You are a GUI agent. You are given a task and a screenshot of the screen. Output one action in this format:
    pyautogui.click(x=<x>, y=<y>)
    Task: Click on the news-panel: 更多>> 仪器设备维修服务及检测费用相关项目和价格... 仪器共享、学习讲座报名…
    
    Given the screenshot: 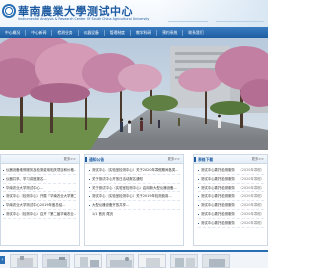 What is the action you would take?
    pyautogui.click(x=40, y=200)
    